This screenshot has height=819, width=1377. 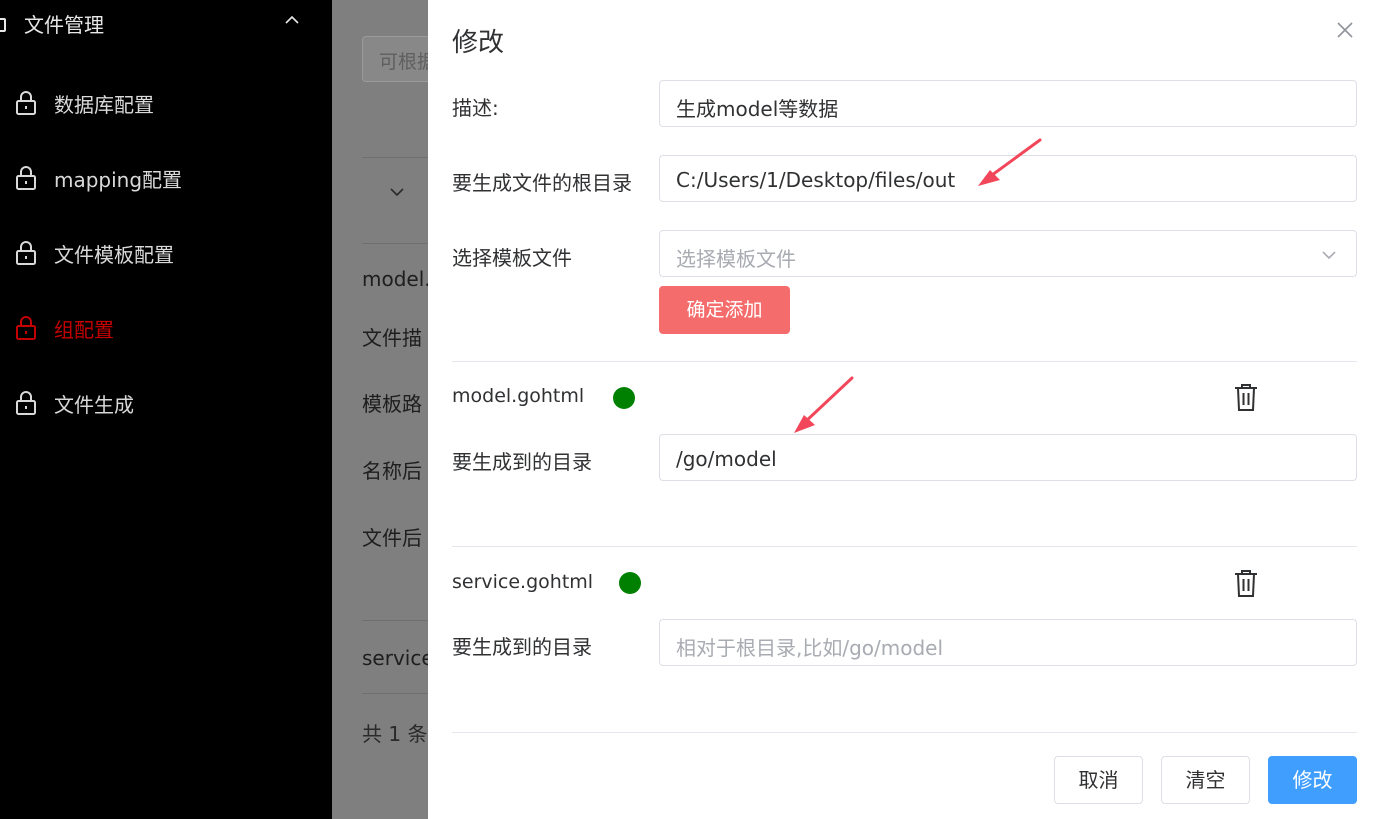 What do you see at coordinates (1008, 642) in the screenshot?
I see `output-dir-input: 相对于根目录,比如/go/model` at bounding box center [1008, 642].